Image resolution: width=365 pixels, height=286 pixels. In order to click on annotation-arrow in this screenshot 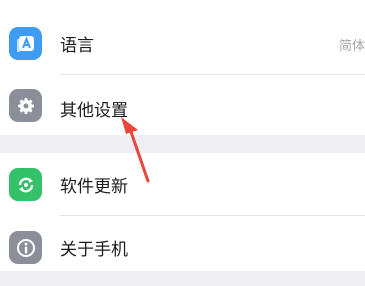, I will do `click(135, 150)`.